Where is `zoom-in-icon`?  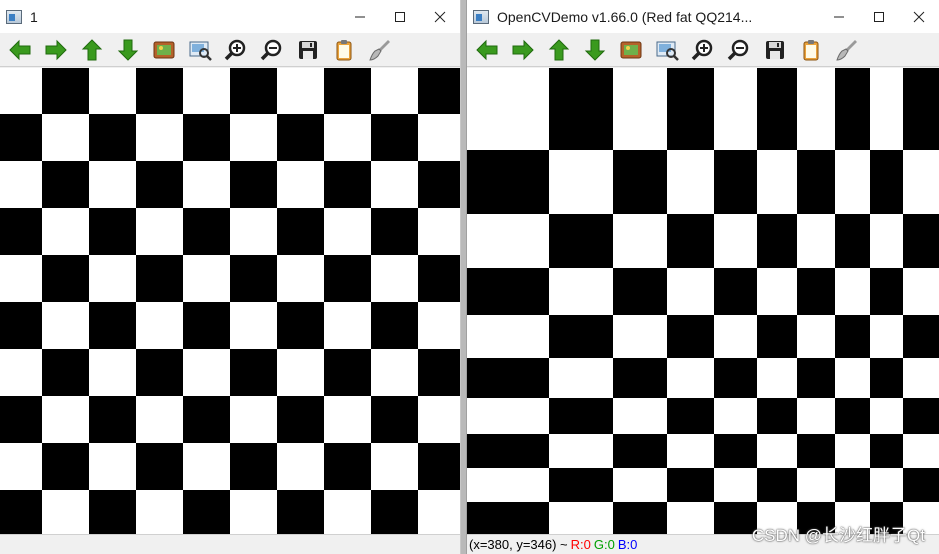 zoom-in-icon is located at coordinates (702, 49).